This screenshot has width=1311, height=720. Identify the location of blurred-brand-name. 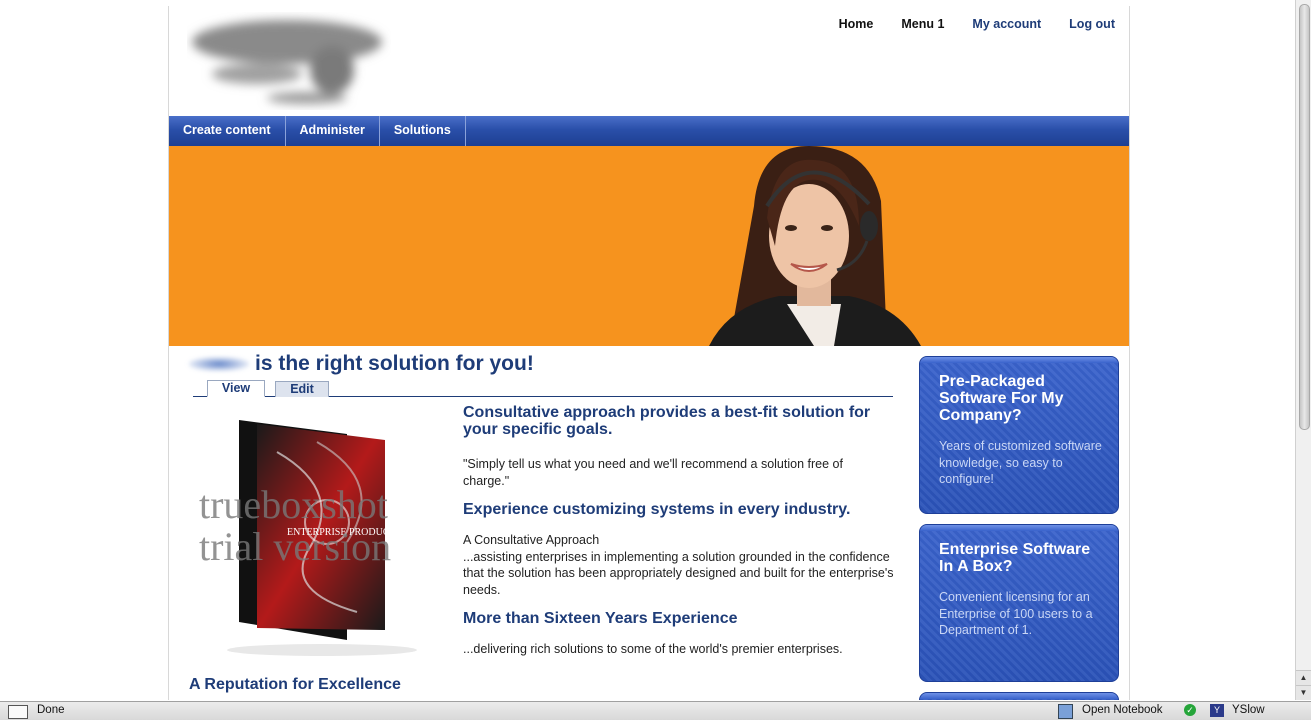
(219, 364).